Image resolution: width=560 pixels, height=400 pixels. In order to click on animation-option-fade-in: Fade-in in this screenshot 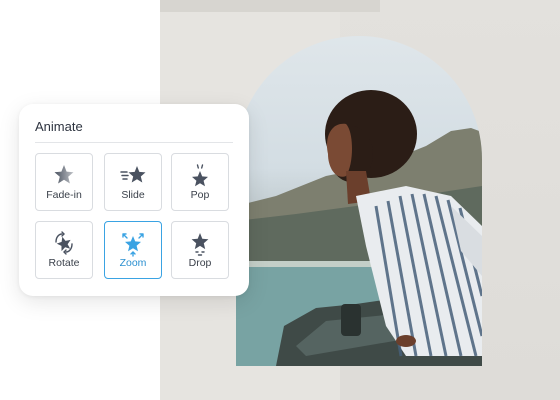, I will do `click(64, 182)`.